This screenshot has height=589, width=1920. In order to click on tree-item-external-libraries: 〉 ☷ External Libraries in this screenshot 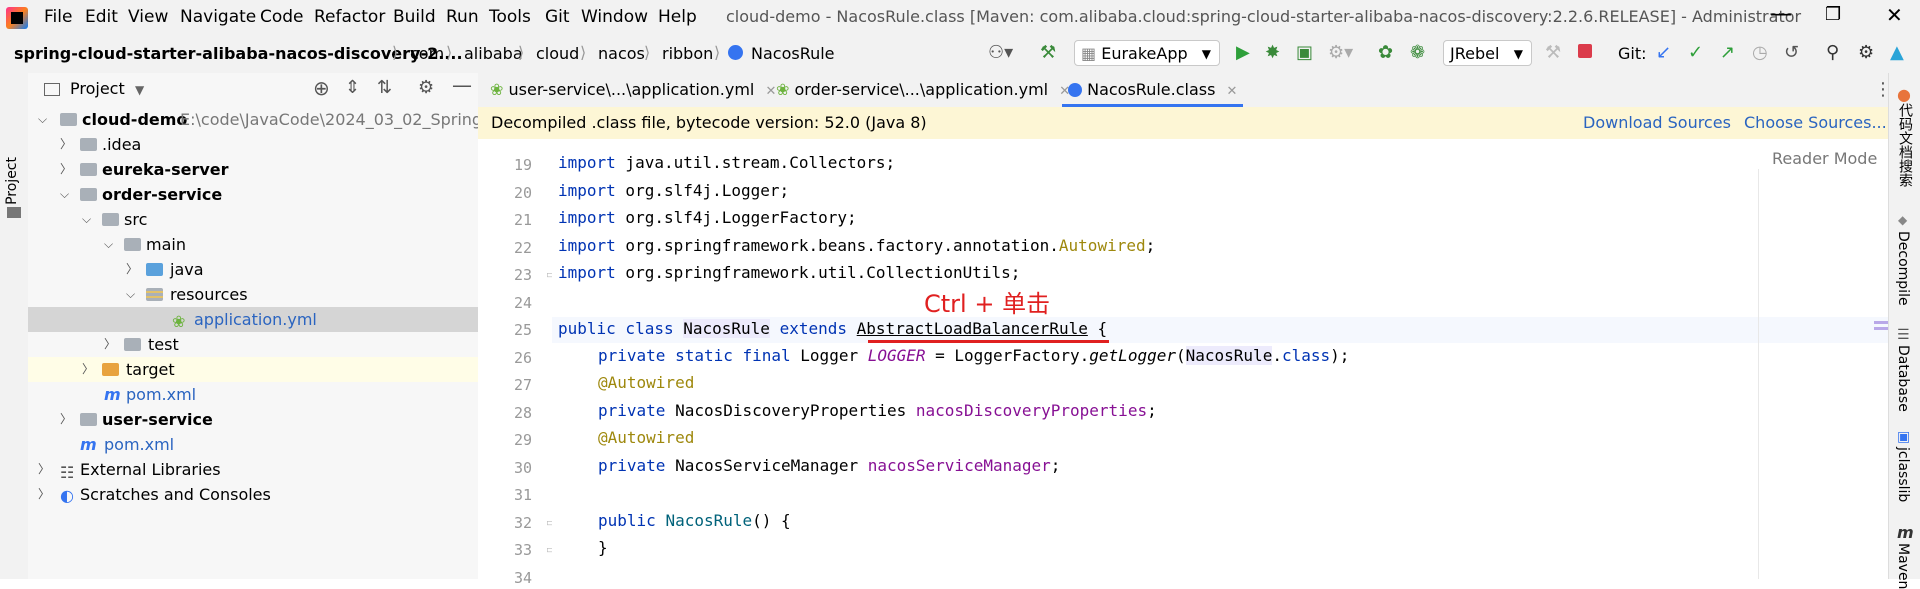, I will do `click(253, 469)`.